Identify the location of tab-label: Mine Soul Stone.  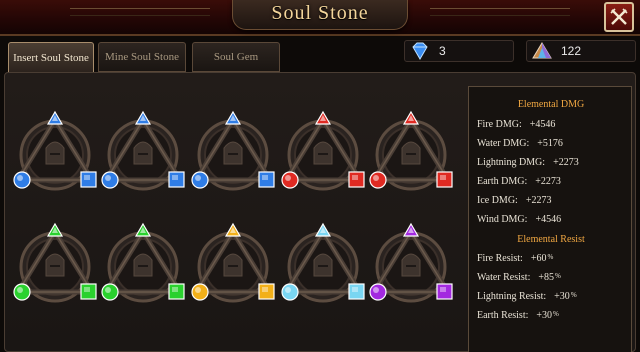
(142, 57).